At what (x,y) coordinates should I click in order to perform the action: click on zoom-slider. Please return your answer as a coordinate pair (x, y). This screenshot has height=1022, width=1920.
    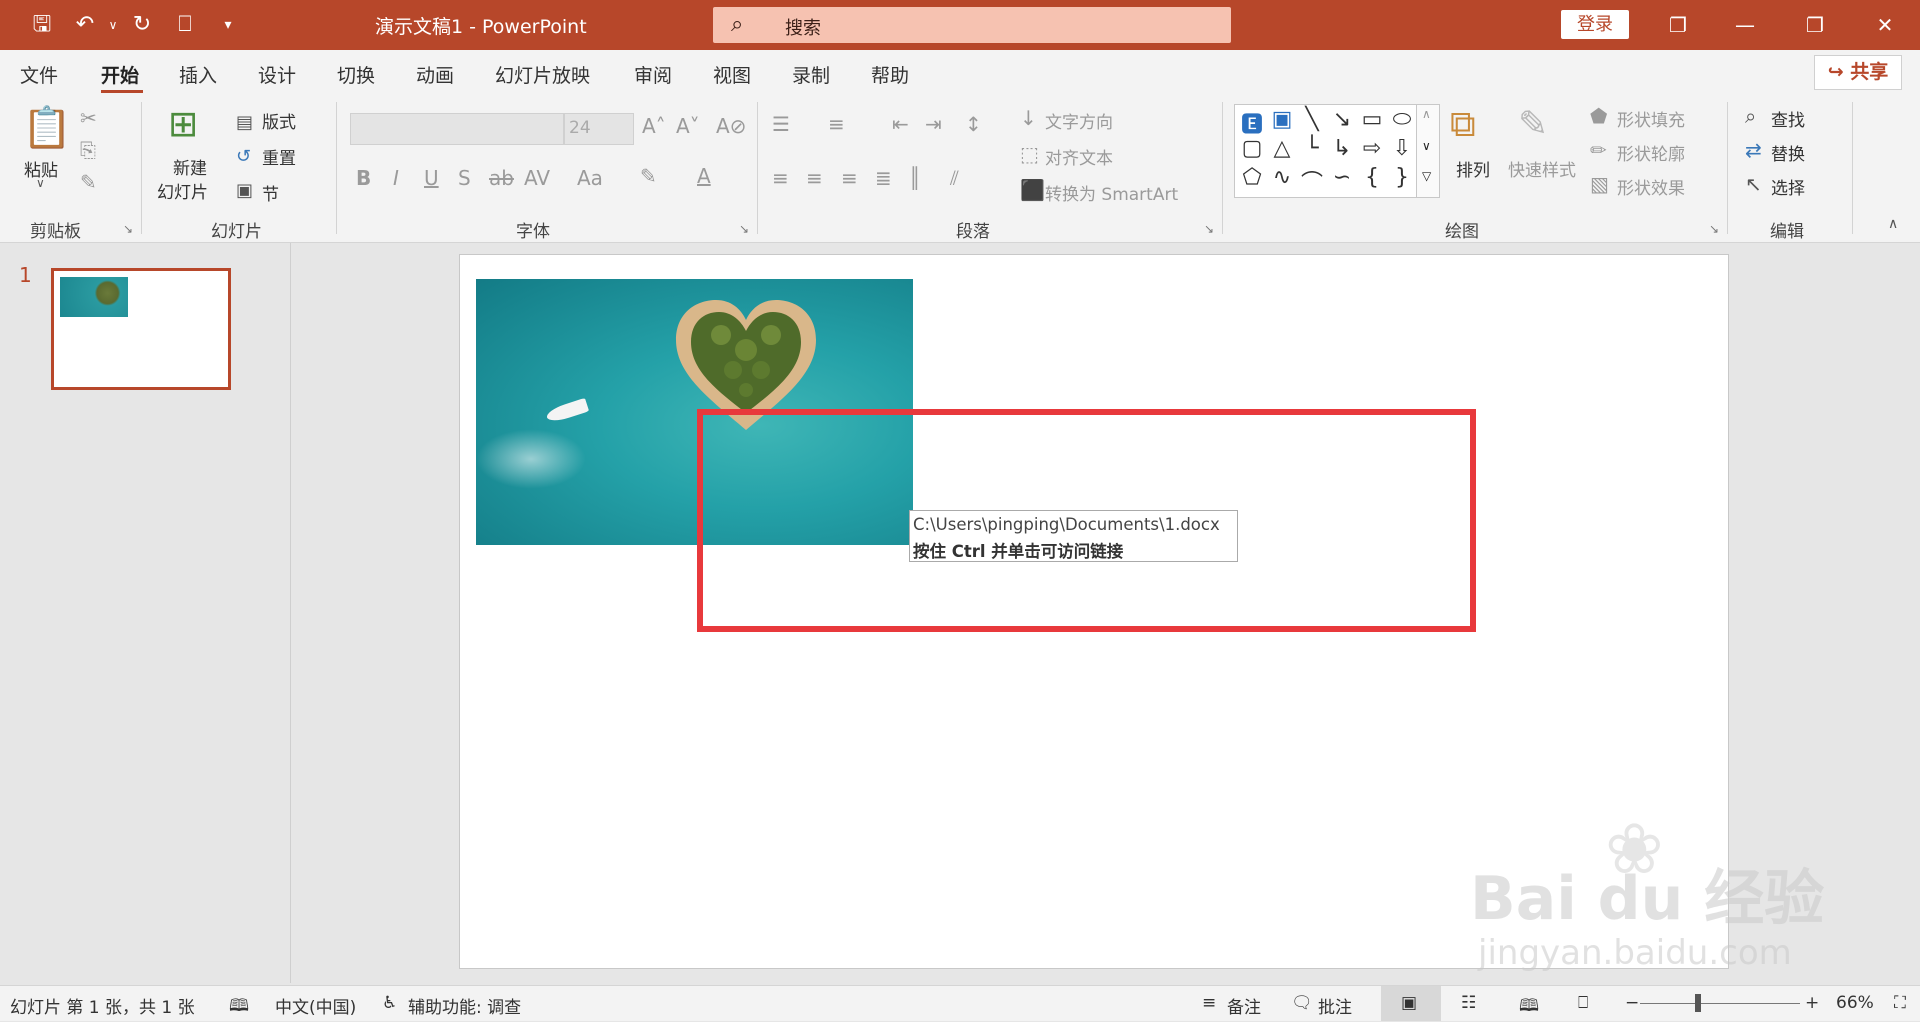
    Looking at the image, I should click on (1720, 1003).